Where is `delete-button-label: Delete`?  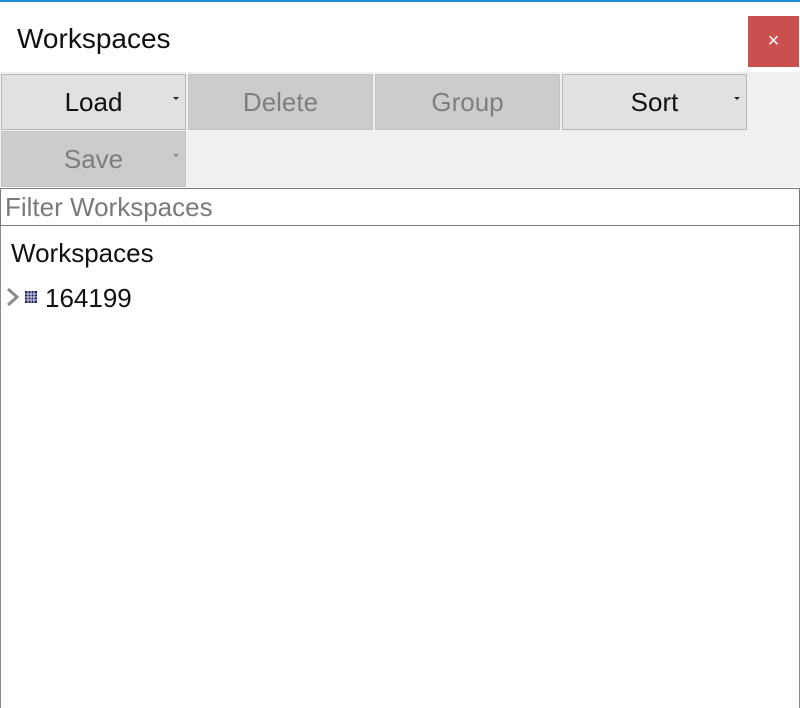 delete-button-label: Delete is located at coordinates (280, 102).